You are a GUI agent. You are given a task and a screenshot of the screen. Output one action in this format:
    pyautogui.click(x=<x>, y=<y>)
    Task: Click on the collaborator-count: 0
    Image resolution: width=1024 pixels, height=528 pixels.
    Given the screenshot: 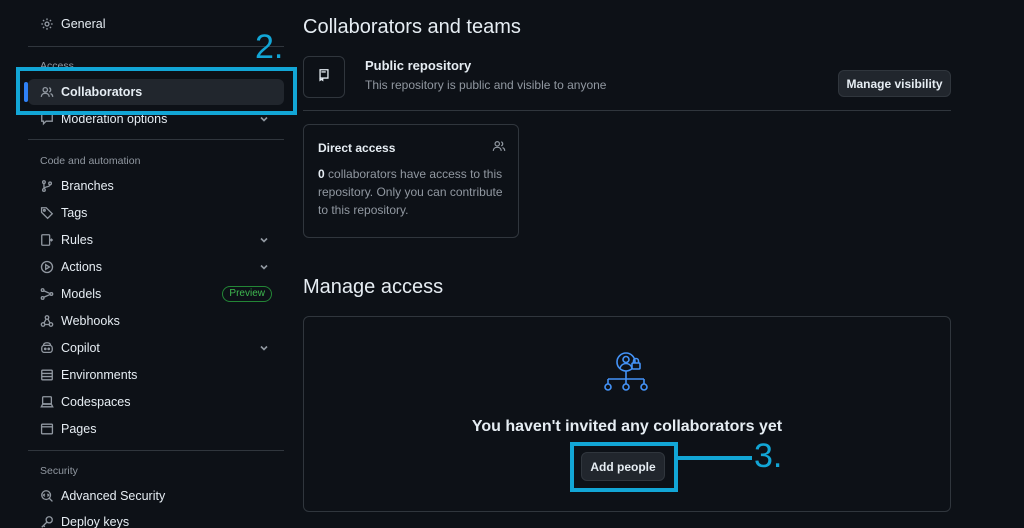 What is the action you would take?
    pyautogui.click(x=321, y=174)
    